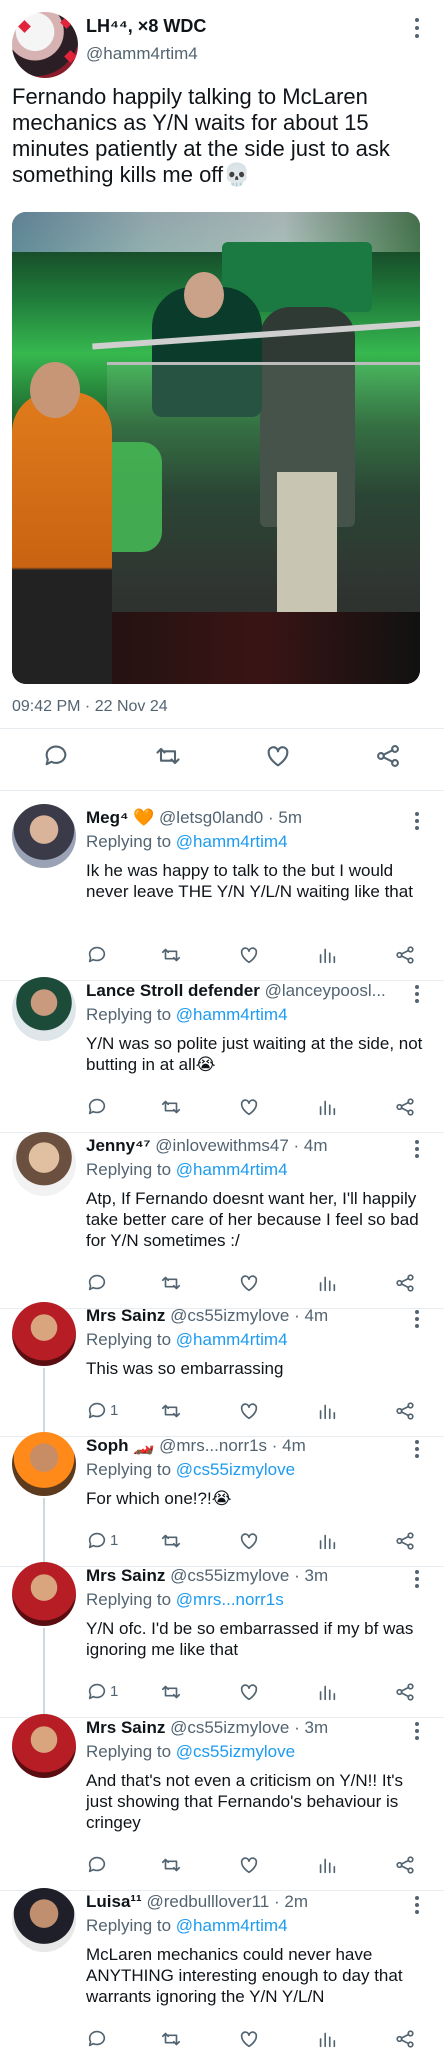 This screenshot has width=444, height=2048. What do you see at coordinates (118, 1145) in the screenshot?
I see `display-name: Jenny⁴⁷` at bounding box center [118, 1145].